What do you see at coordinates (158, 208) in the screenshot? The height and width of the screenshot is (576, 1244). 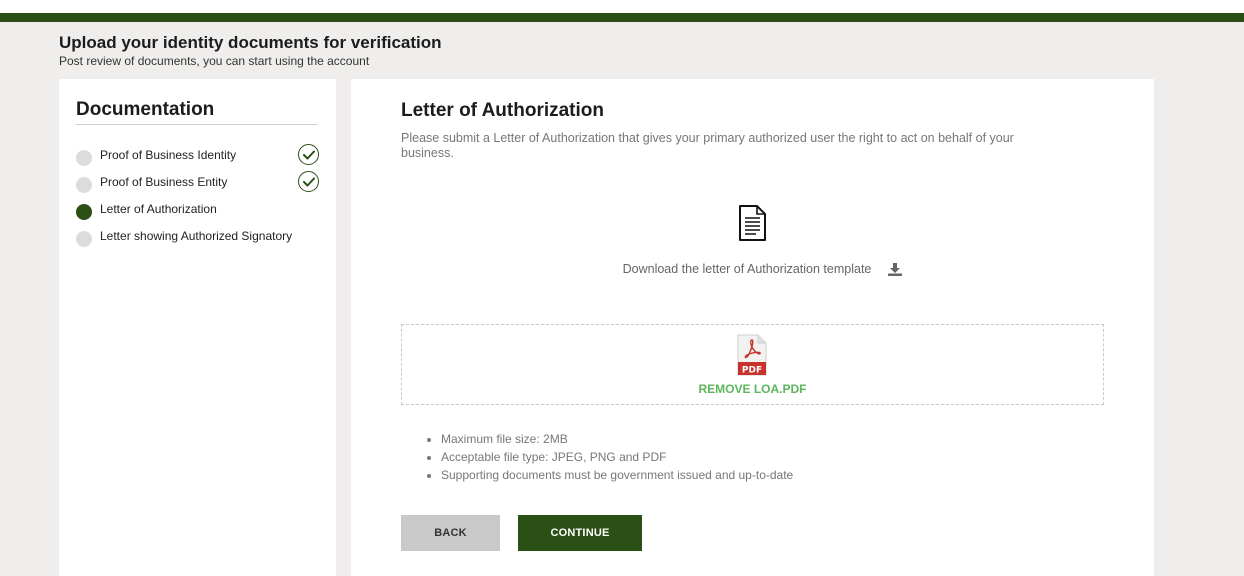 I see `step-label: Letter of Authorization` at bounding box center [158, 208].